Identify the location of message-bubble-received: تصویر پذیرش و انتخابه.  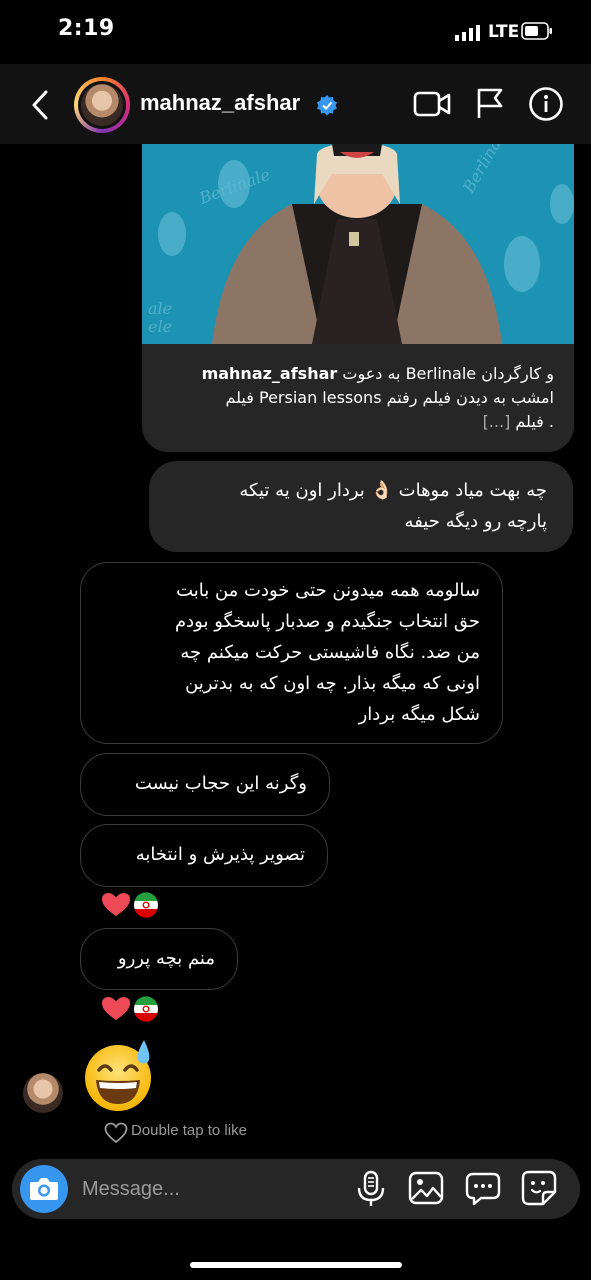
(204, 855).